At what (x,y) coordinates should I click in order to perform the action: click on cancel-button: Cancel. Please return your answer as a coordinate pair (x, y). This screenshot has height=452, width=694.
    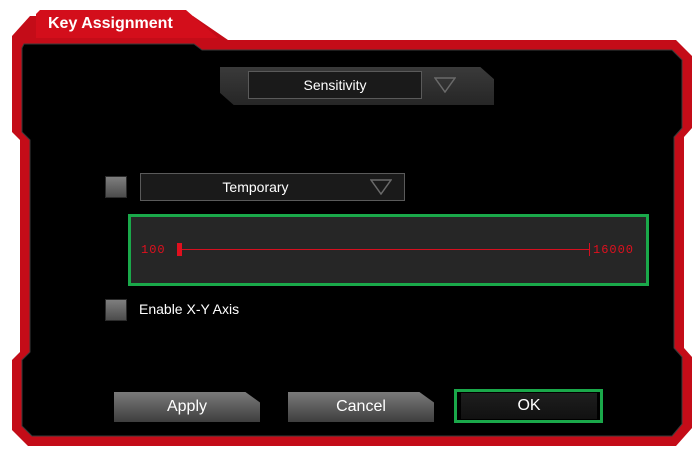
    Looking at the image, I should click on (361, 407).